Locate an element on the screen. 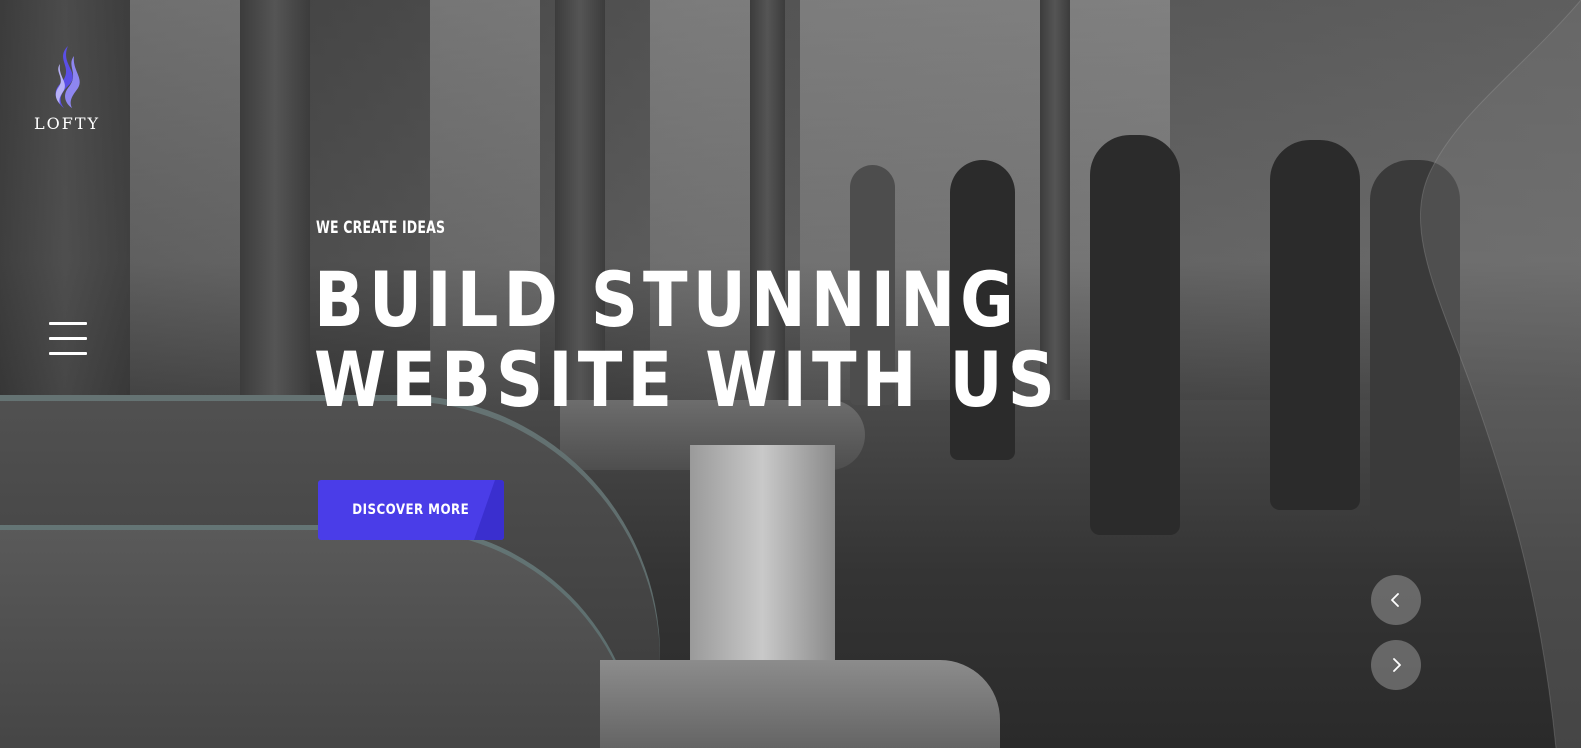 Image resolution: width=1581 pixels, height=748 pixels. slider-prev-button is located at coordinates (1396, 600).